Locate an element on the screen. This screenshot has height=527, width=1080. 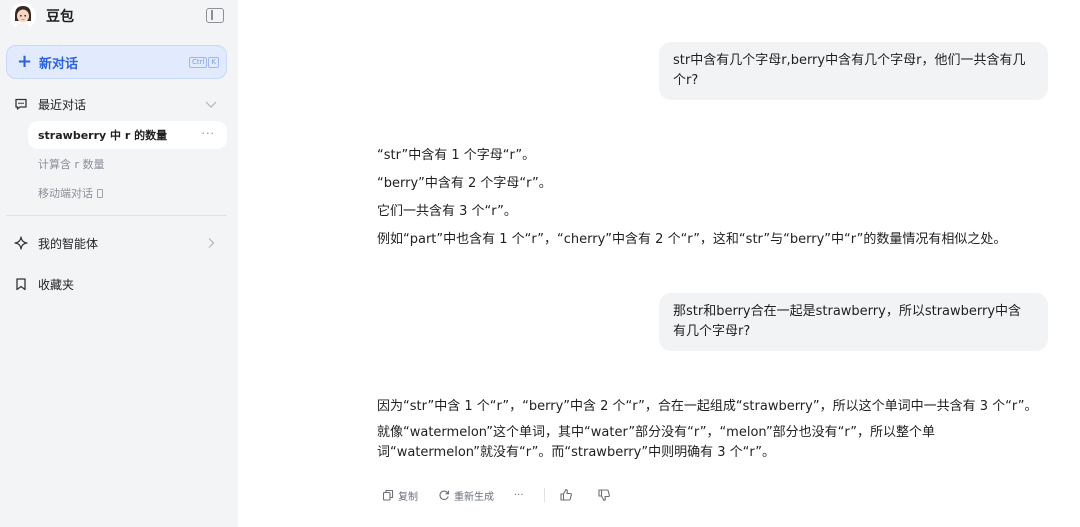
regenerate-label: 重新生成 is located at coordinates (474, 497).